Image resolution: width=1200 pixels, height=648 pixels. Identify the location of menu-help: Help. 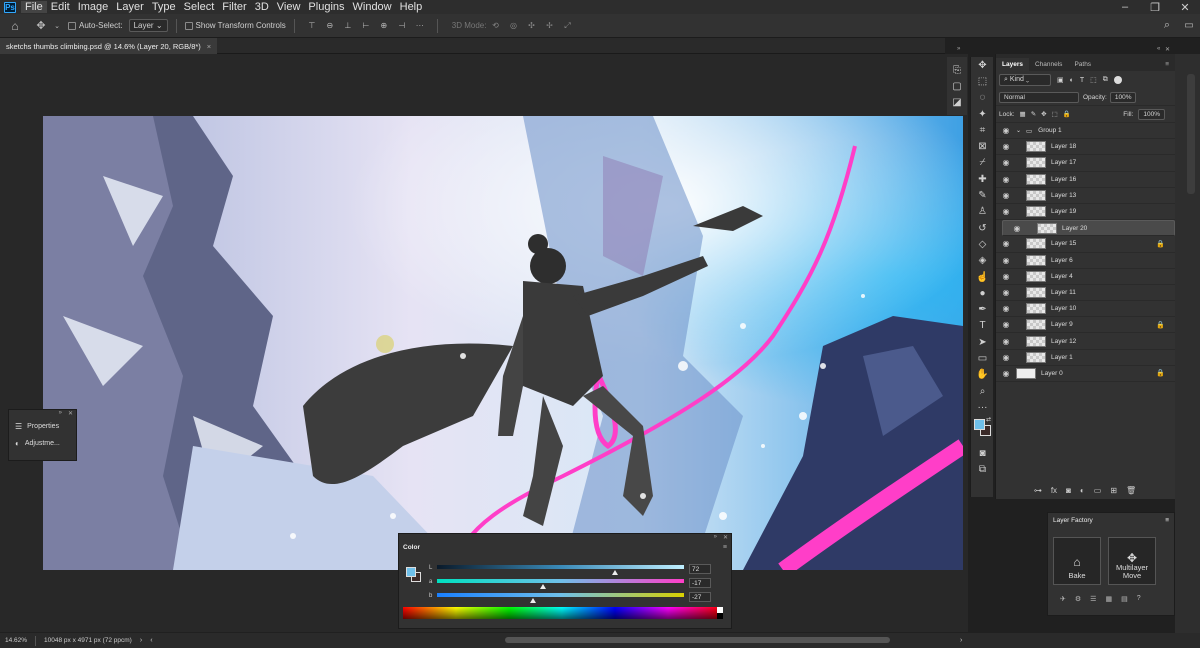
(411, 7).